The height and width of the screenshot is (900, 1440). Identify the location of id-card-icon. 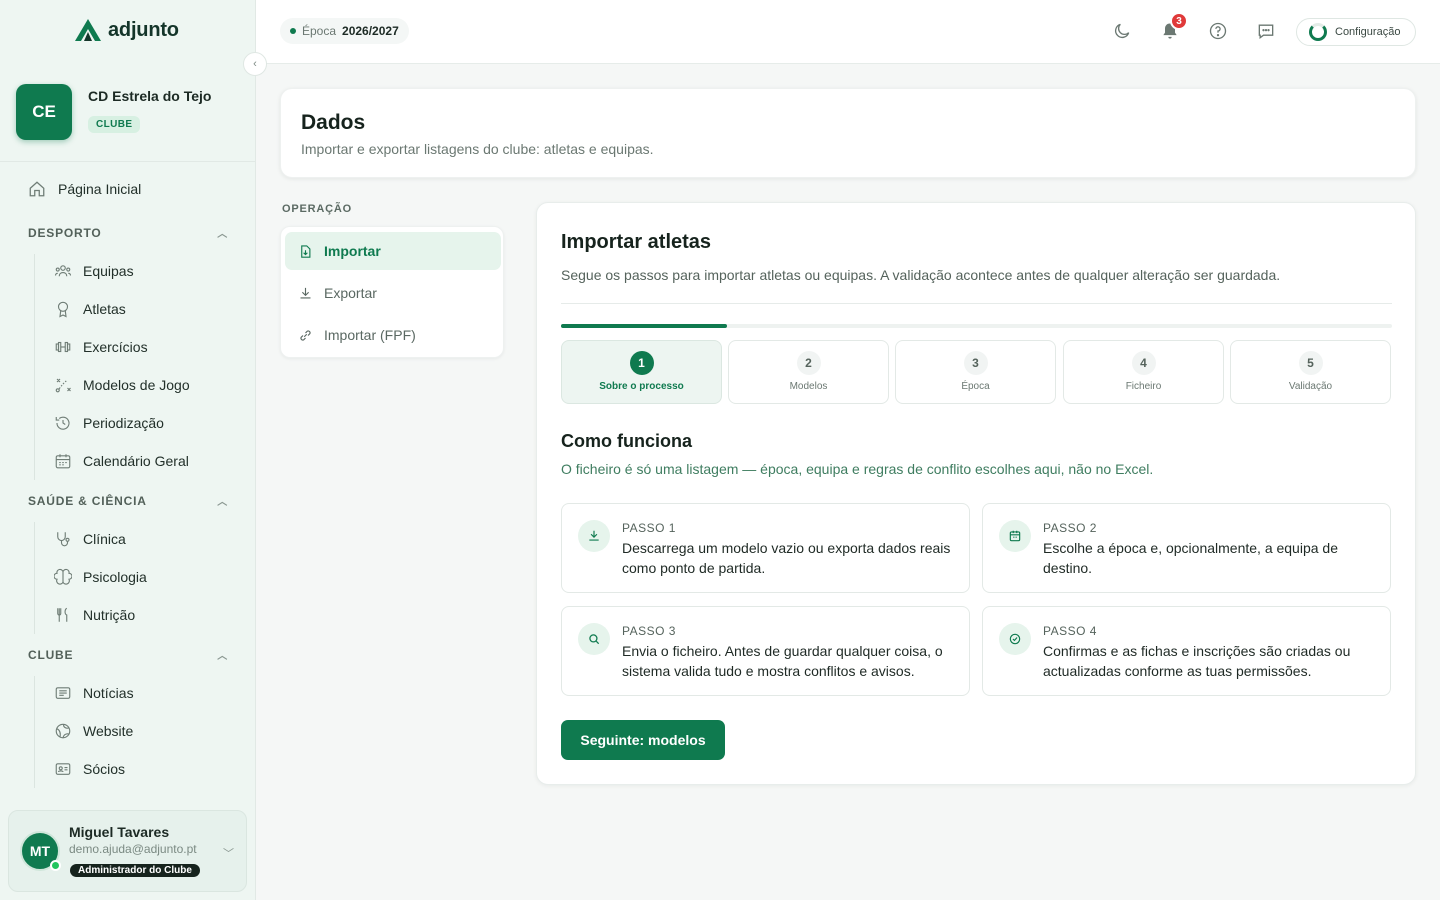
(63, 769).